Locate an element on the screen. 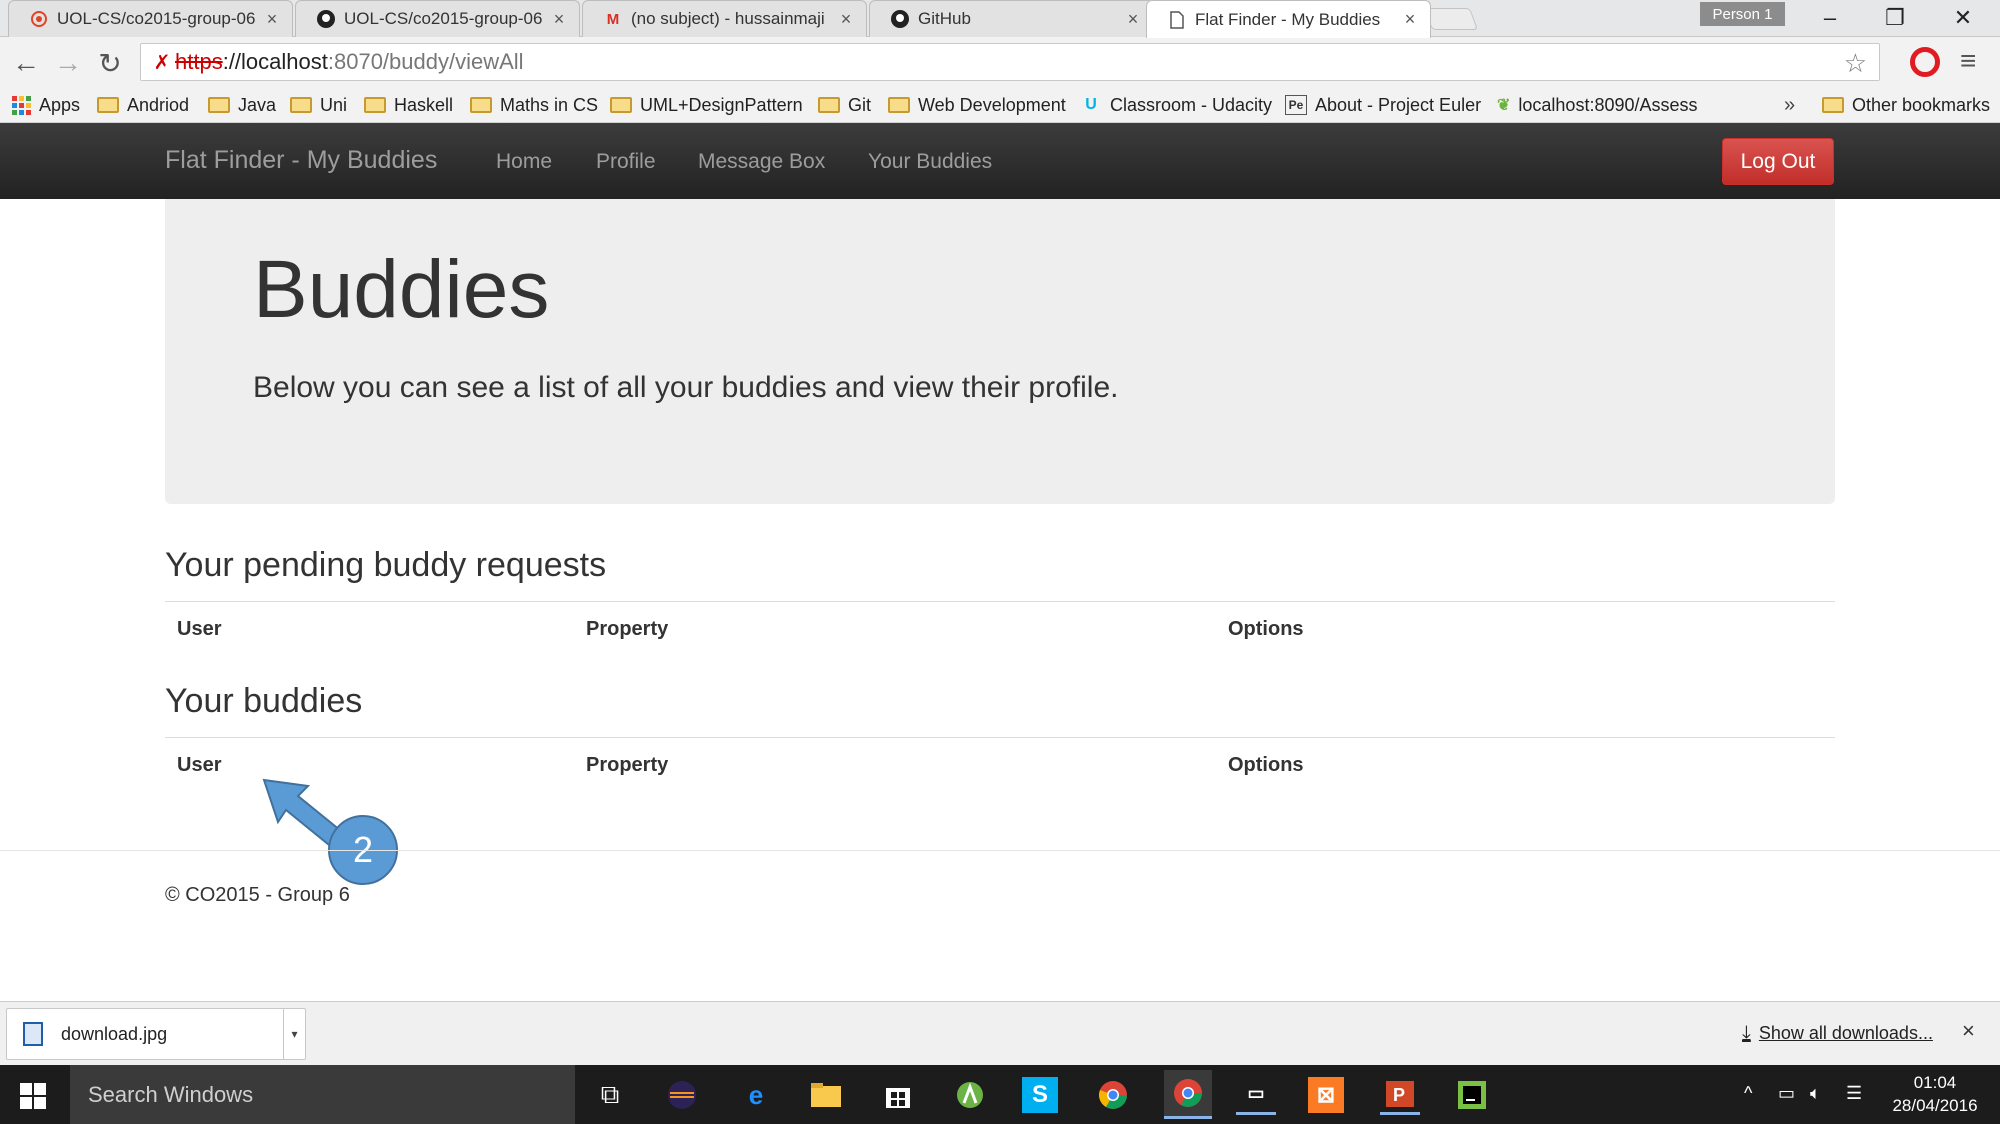 This screenshot has height=1124, width=2000. bookmark-label: Git is located at coordinates (860, 104).